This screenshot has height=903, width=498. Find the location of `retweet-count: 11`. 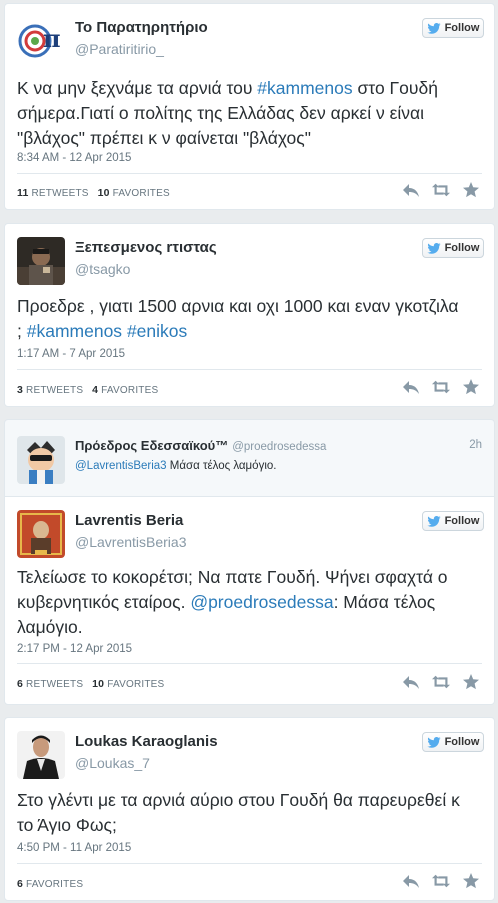

retweet-count: 11 is located at coordinates (23, 193).